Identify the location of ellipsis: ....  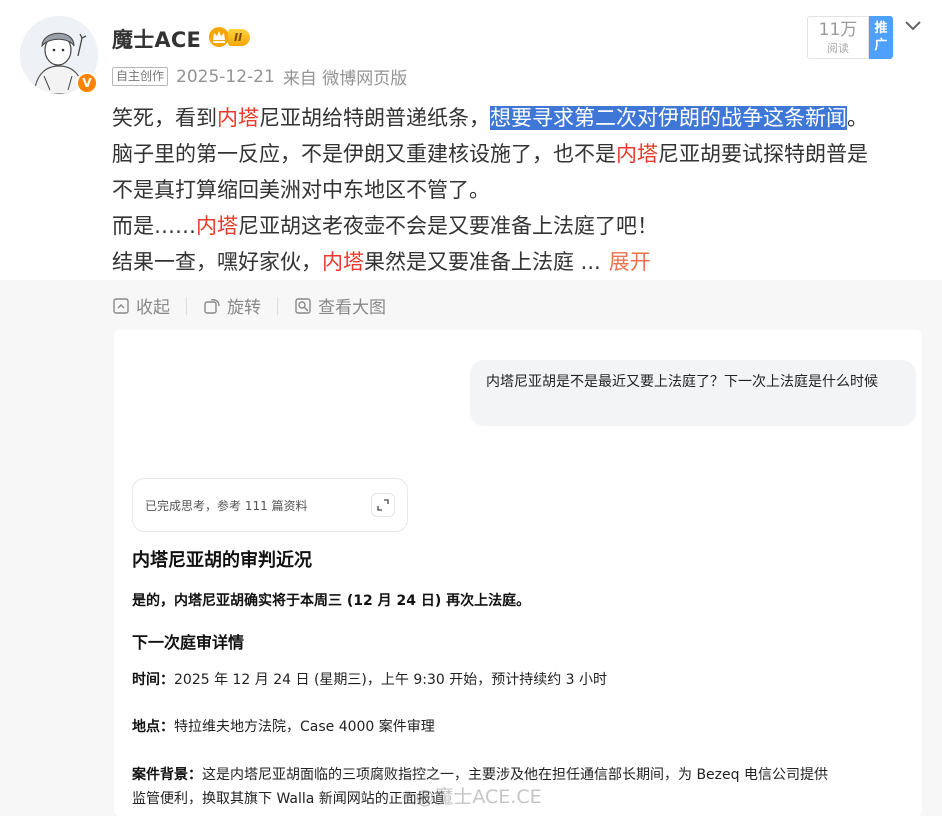
(587, 262).